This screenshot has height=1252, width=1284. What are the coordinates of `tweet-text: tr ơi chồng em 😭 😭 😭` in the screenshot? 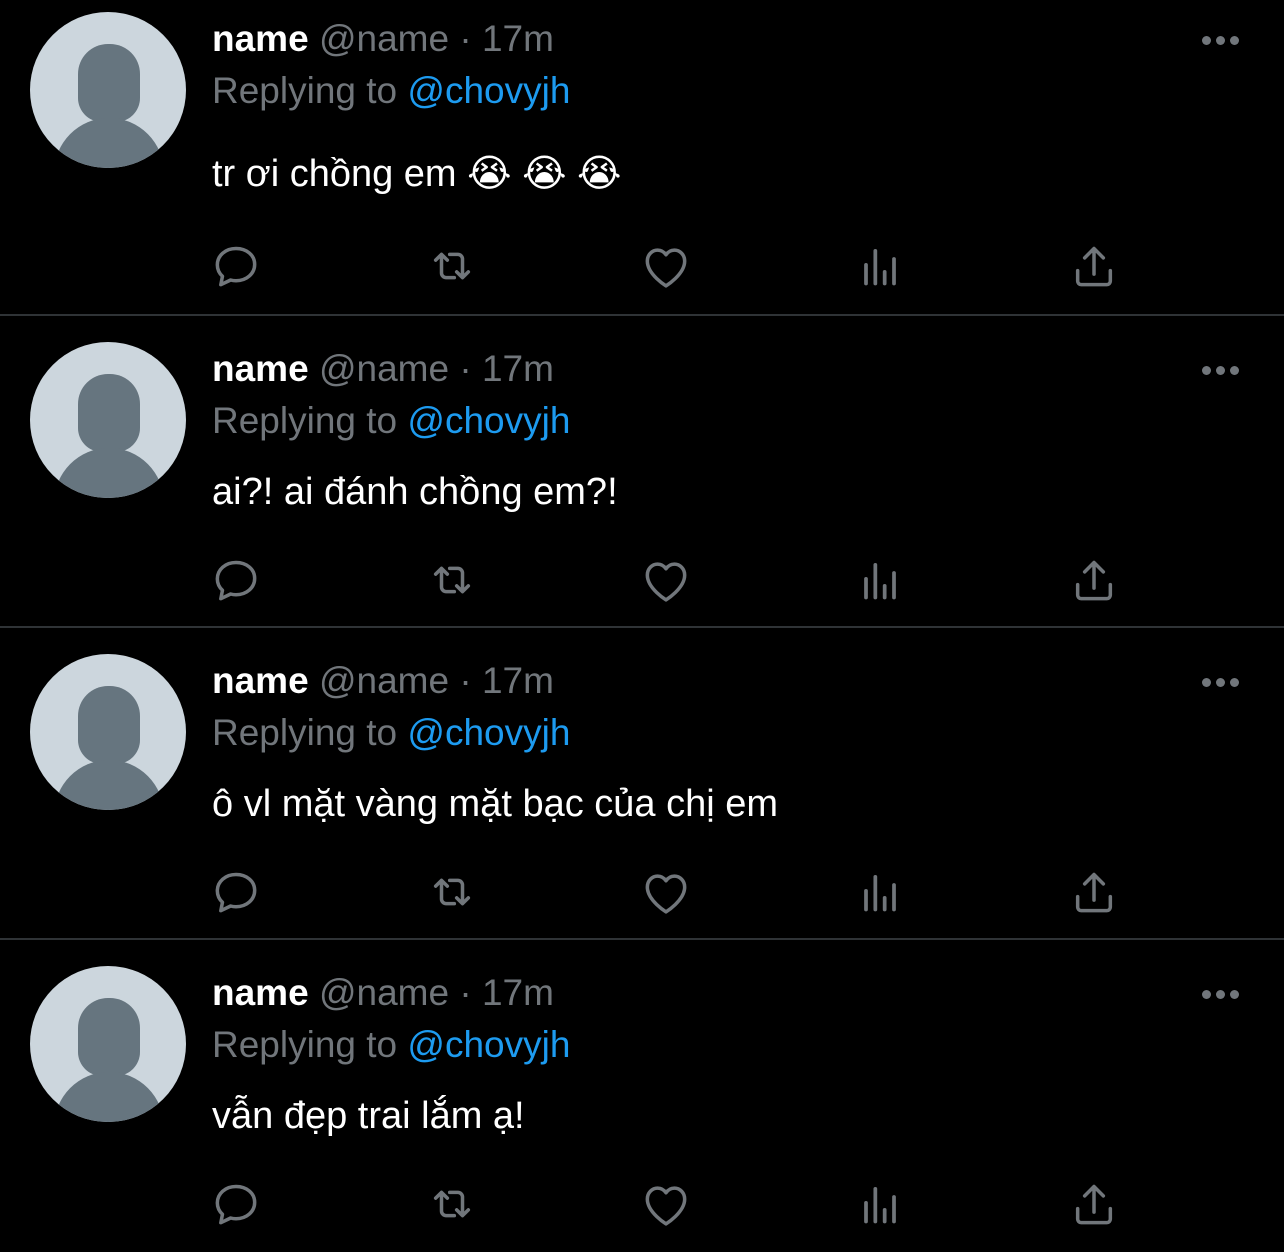 It's located at (417, 174).